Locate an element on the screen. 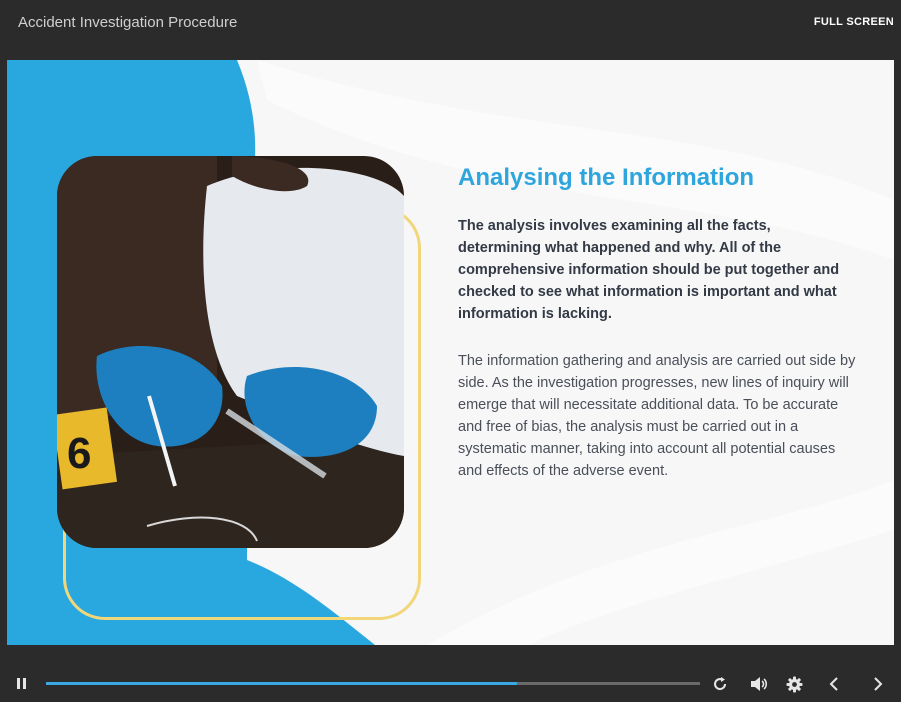 The width and height of the screenshot is (901, 702). slide-heading: Analysing the Information is located at coordinates (606, 177).